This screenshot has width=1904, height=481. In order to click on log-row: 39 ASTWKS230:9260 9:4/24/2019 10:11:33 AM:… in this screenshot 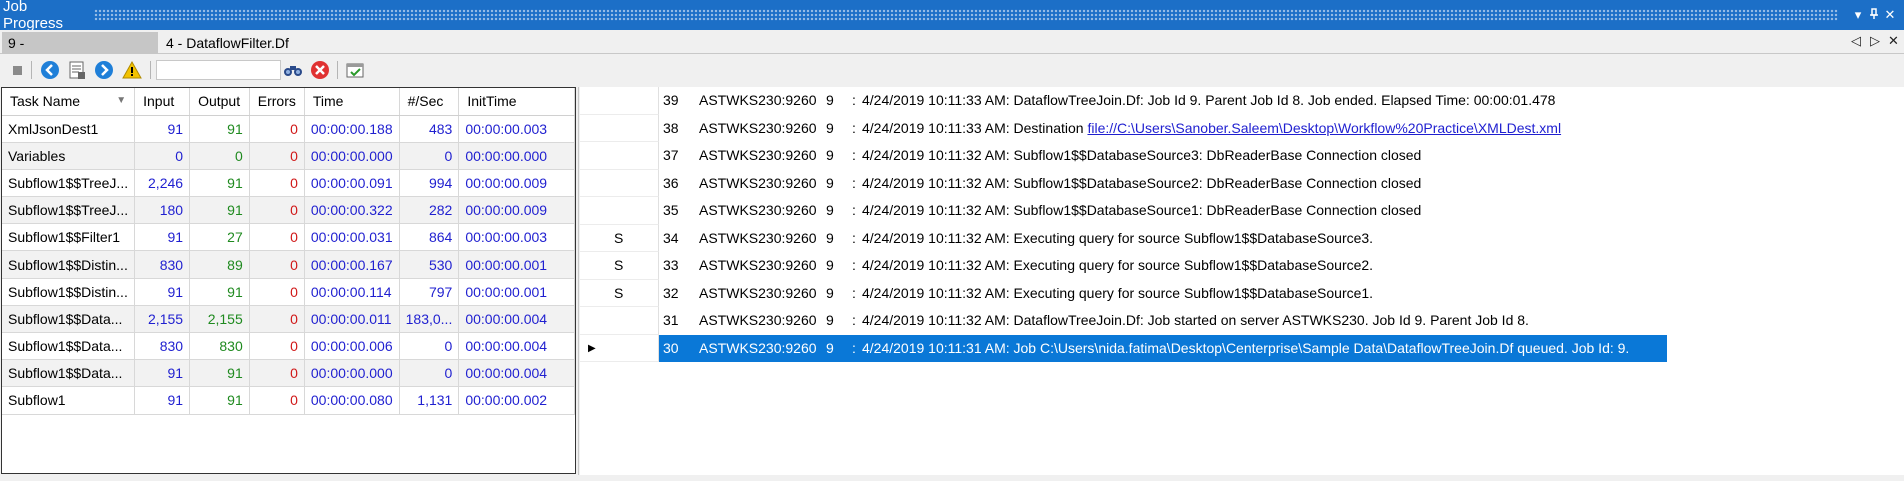, I will do `click(1242, 101)`.